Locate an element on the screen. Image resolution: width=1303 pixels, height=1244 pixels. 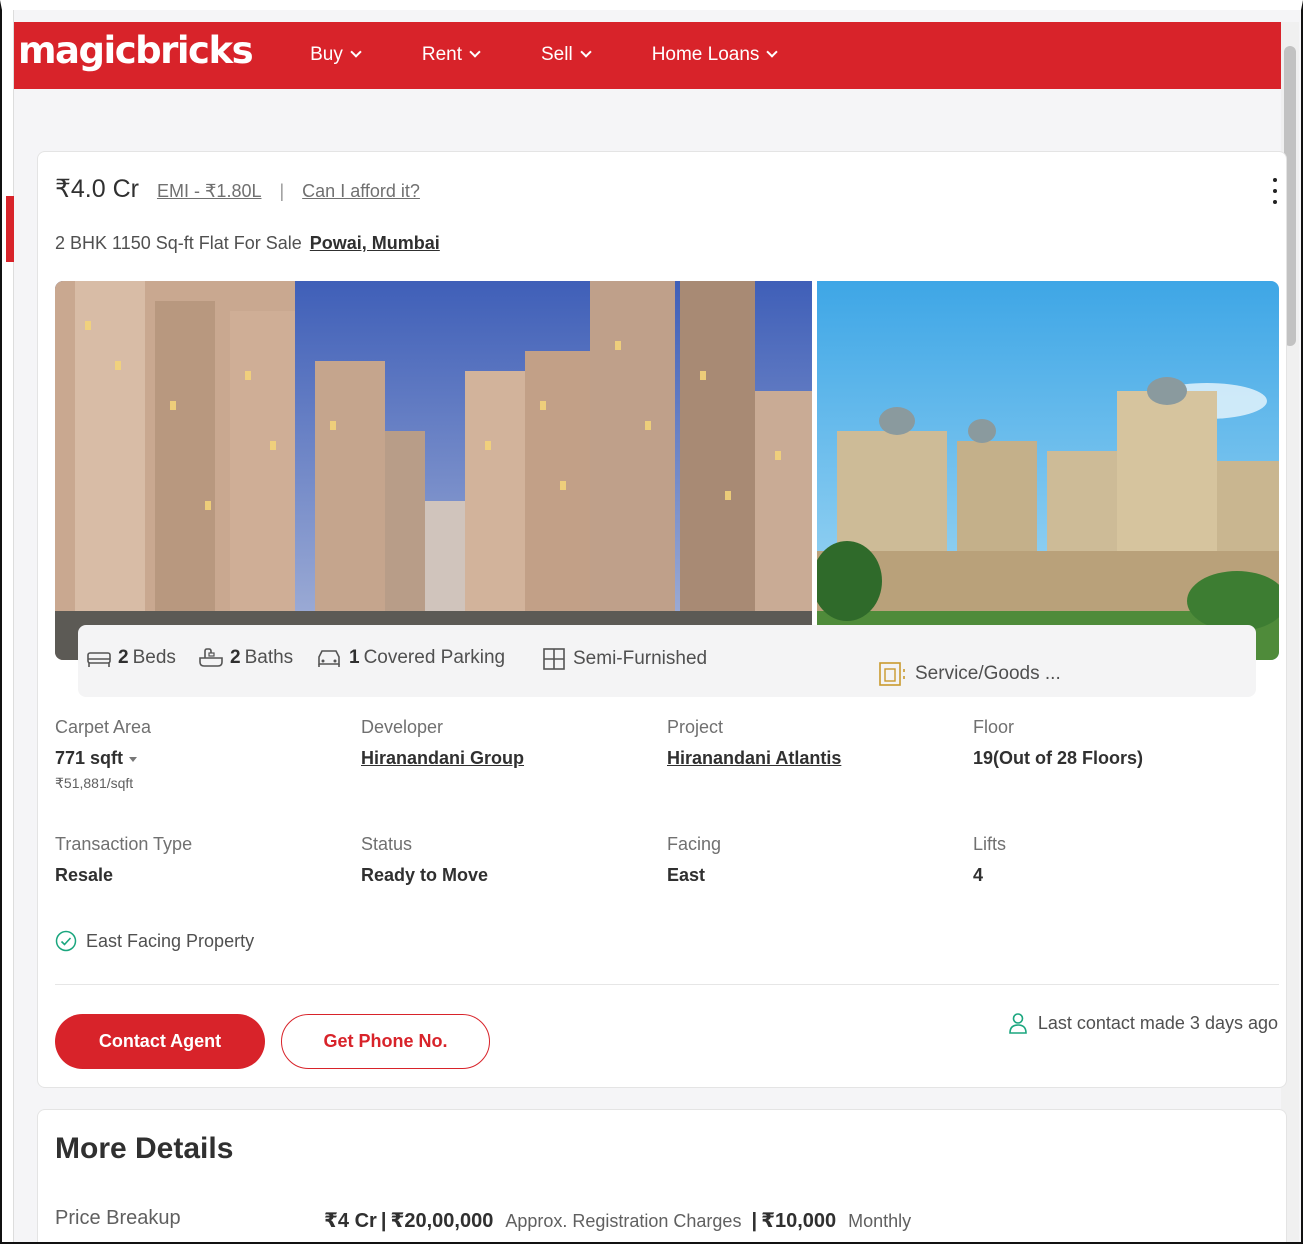
furnishing-amenity: Semi-Furnished is located at coordinates (624, 659).